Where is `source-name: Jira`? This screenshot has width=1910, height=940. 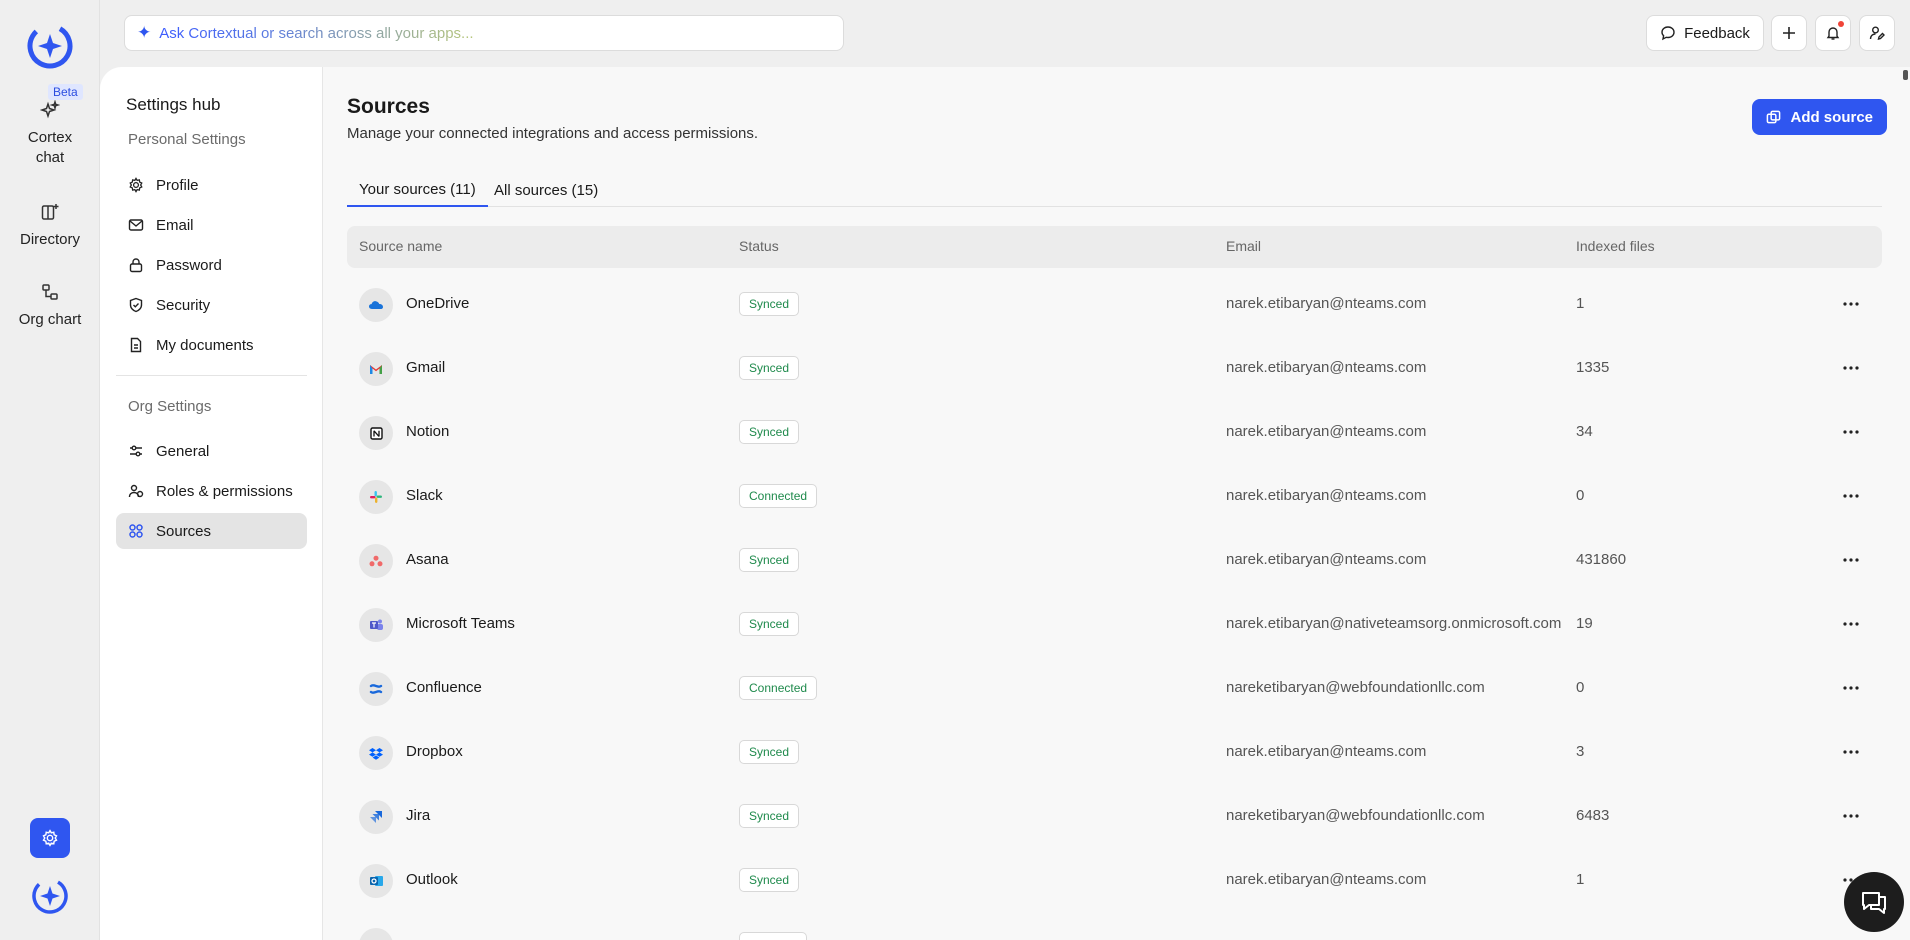 source-name: Jira is located at coordinates (418, 815).